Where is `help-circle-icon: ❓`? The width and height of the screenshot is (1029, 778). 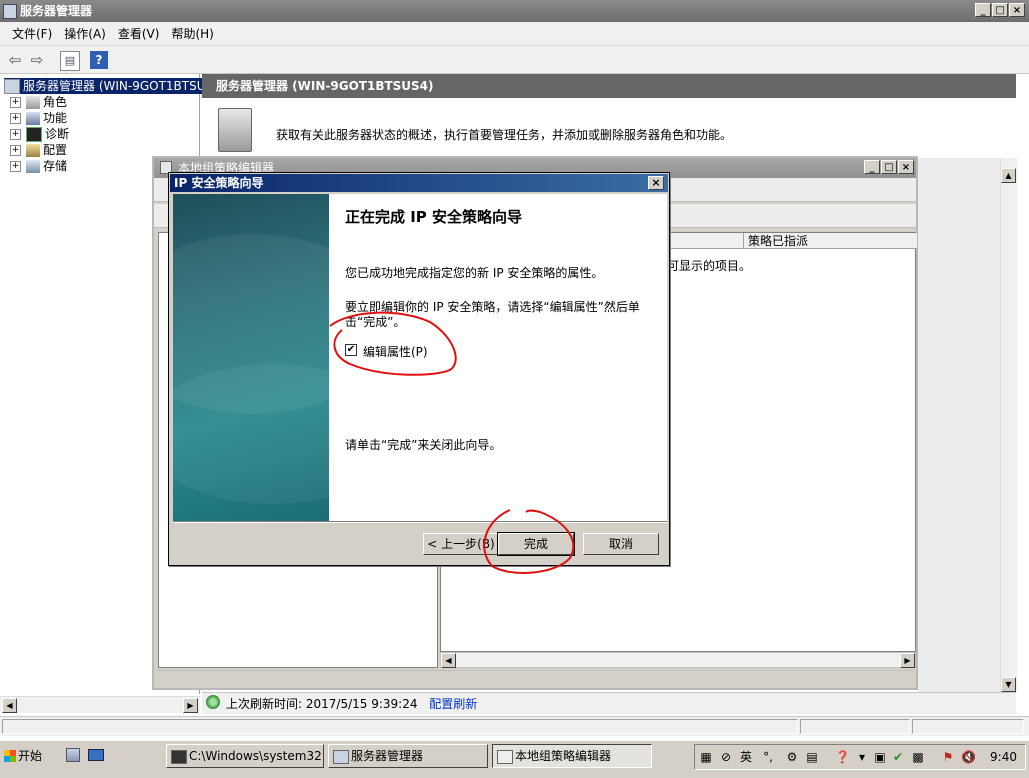 help-circle-icon: ❓ is located at coordinates (842, 757).